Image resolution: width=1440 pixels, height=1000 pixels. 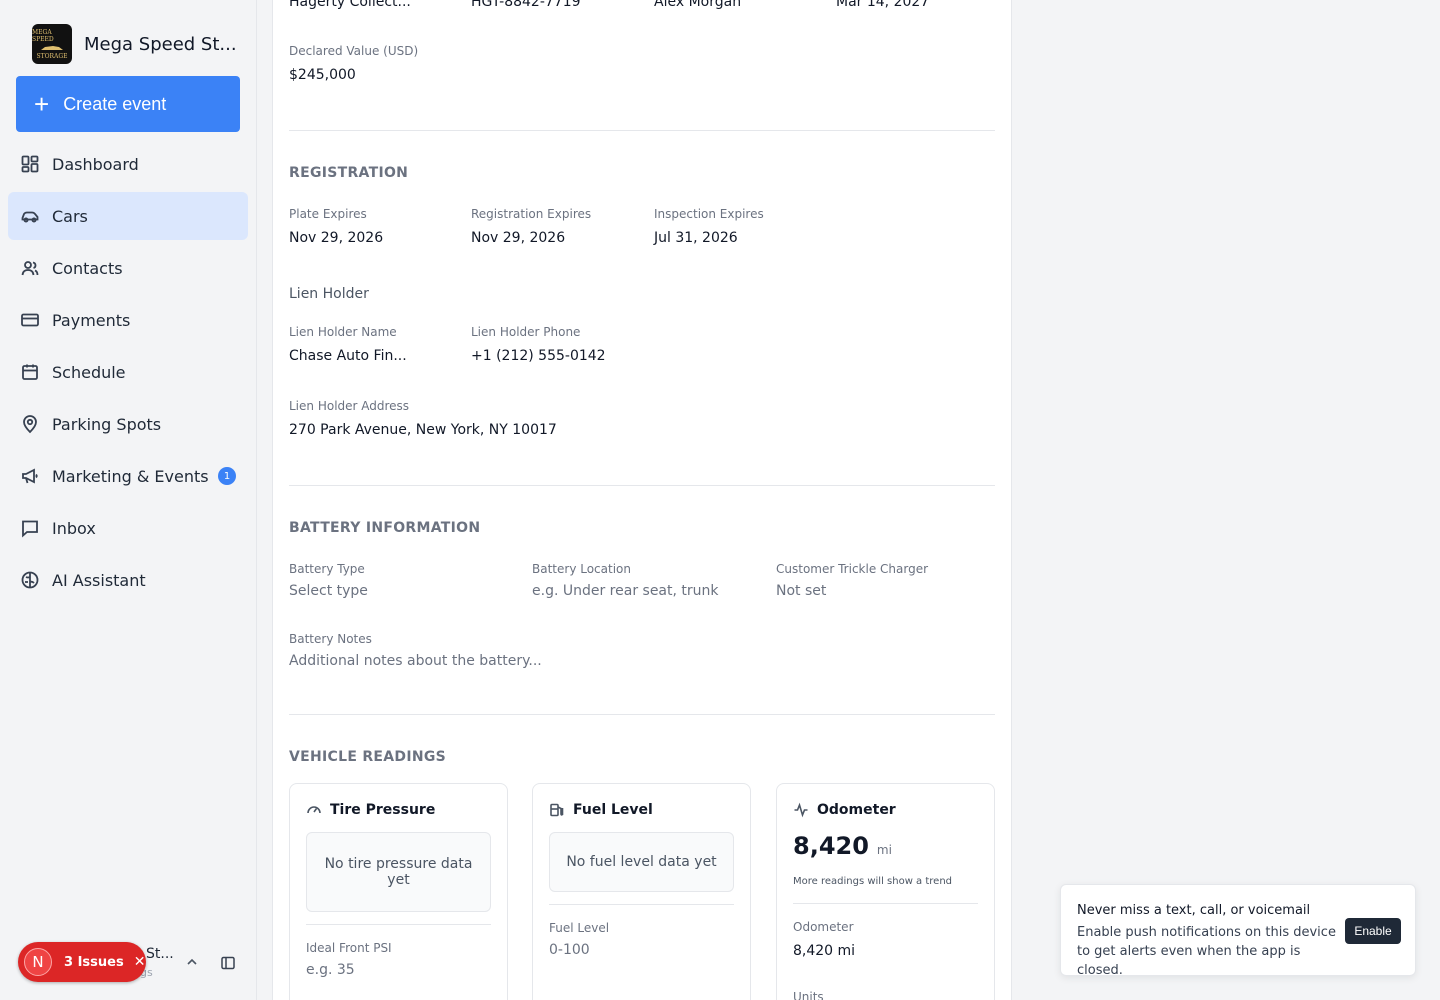 I want to click on tire-pressure-title: Tire Pressure, so click(x=383, y=810).